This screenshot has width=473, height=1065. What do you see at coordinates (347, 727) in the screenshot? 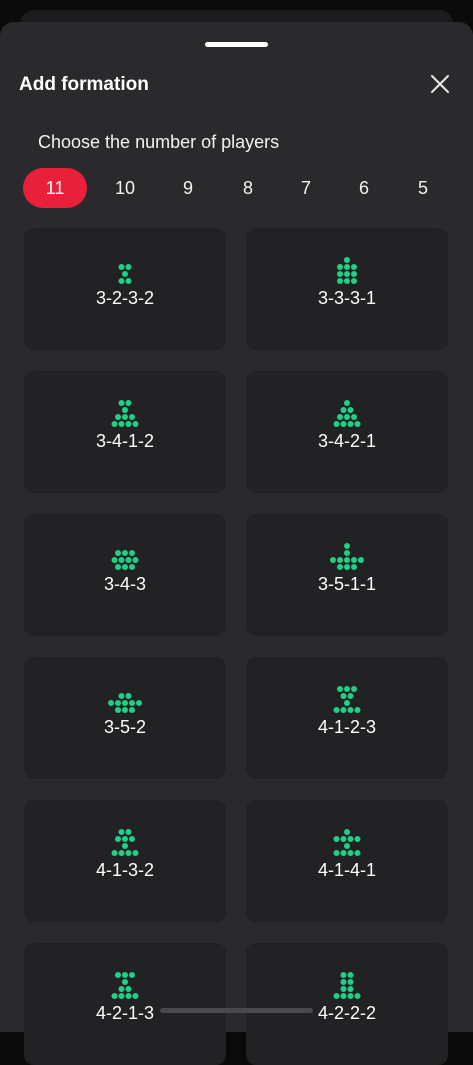
I see `formation-label: 4-1-2-3` at bounding box center [347, 727].